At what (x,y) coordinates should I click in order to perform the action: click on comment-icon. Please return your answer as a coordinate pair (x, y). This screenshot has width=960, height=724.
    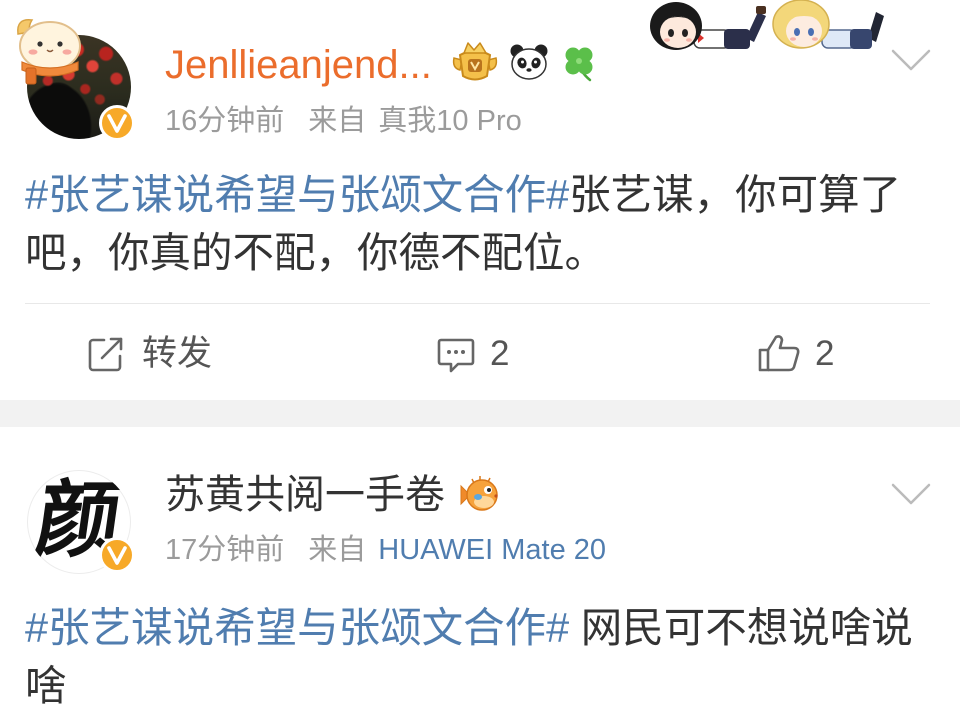
    Looking at the image, I should click on (456, 355).